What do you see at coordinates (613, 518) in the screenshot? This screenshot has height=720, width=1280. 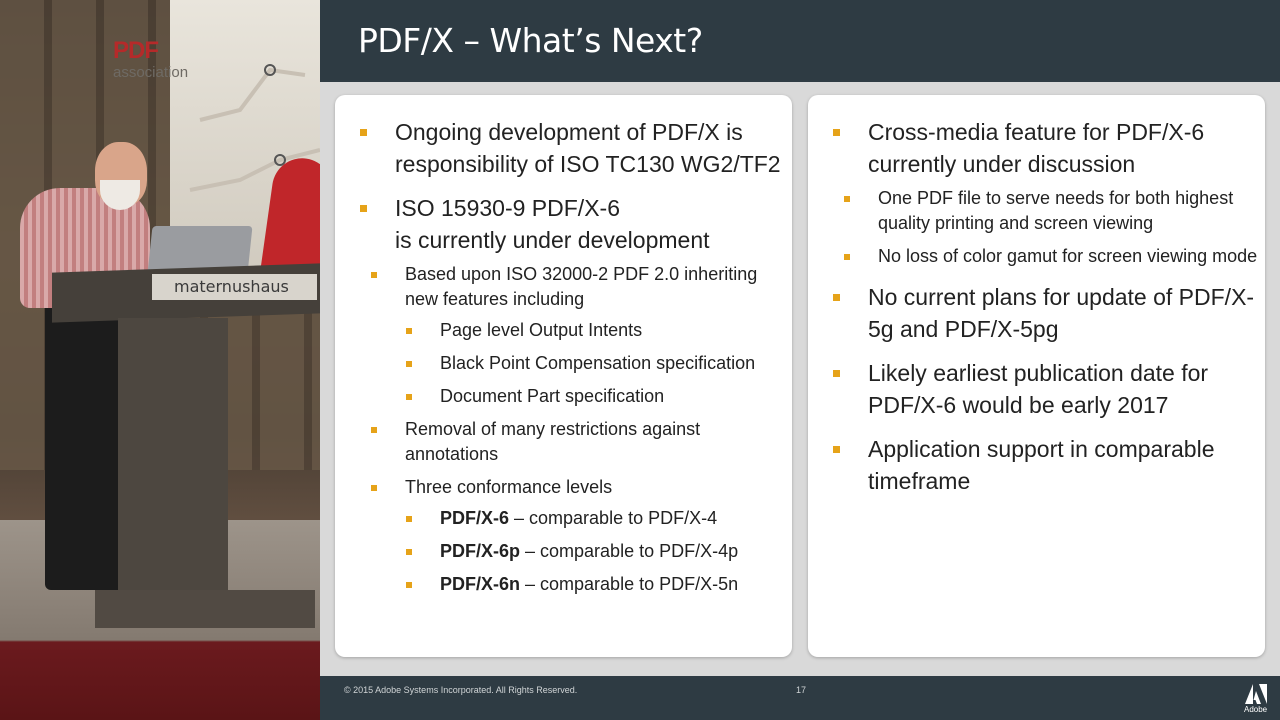 I see `conformance-level-desc: – comparable to PDF/X-4` at bounding box center [613, 518].